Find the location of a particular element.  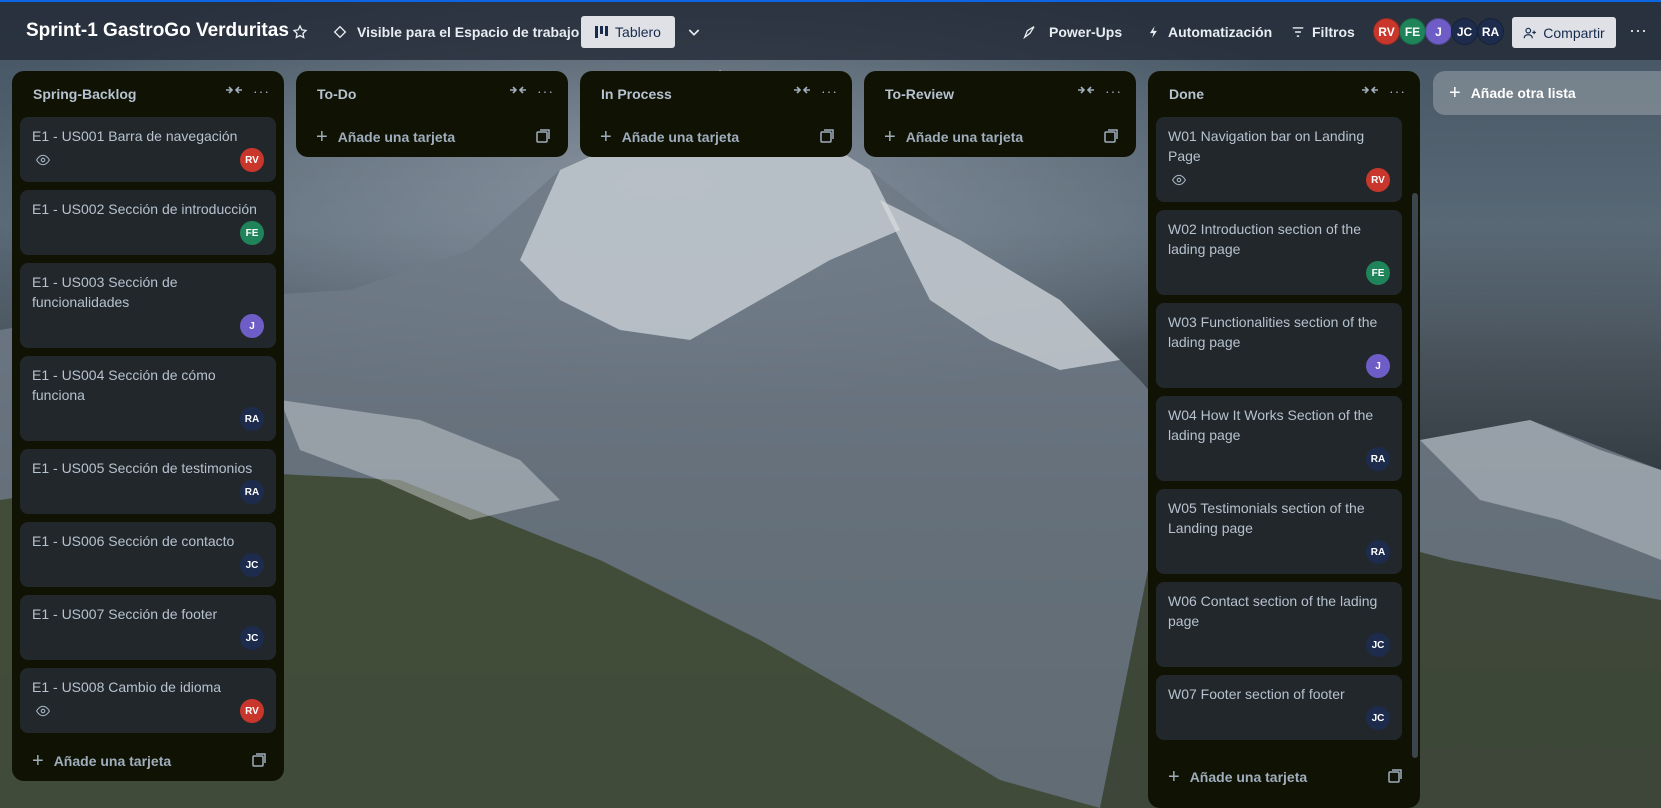

card: W01 Navigation bar on Landing Page RV is located at coordinates (1279, 159).